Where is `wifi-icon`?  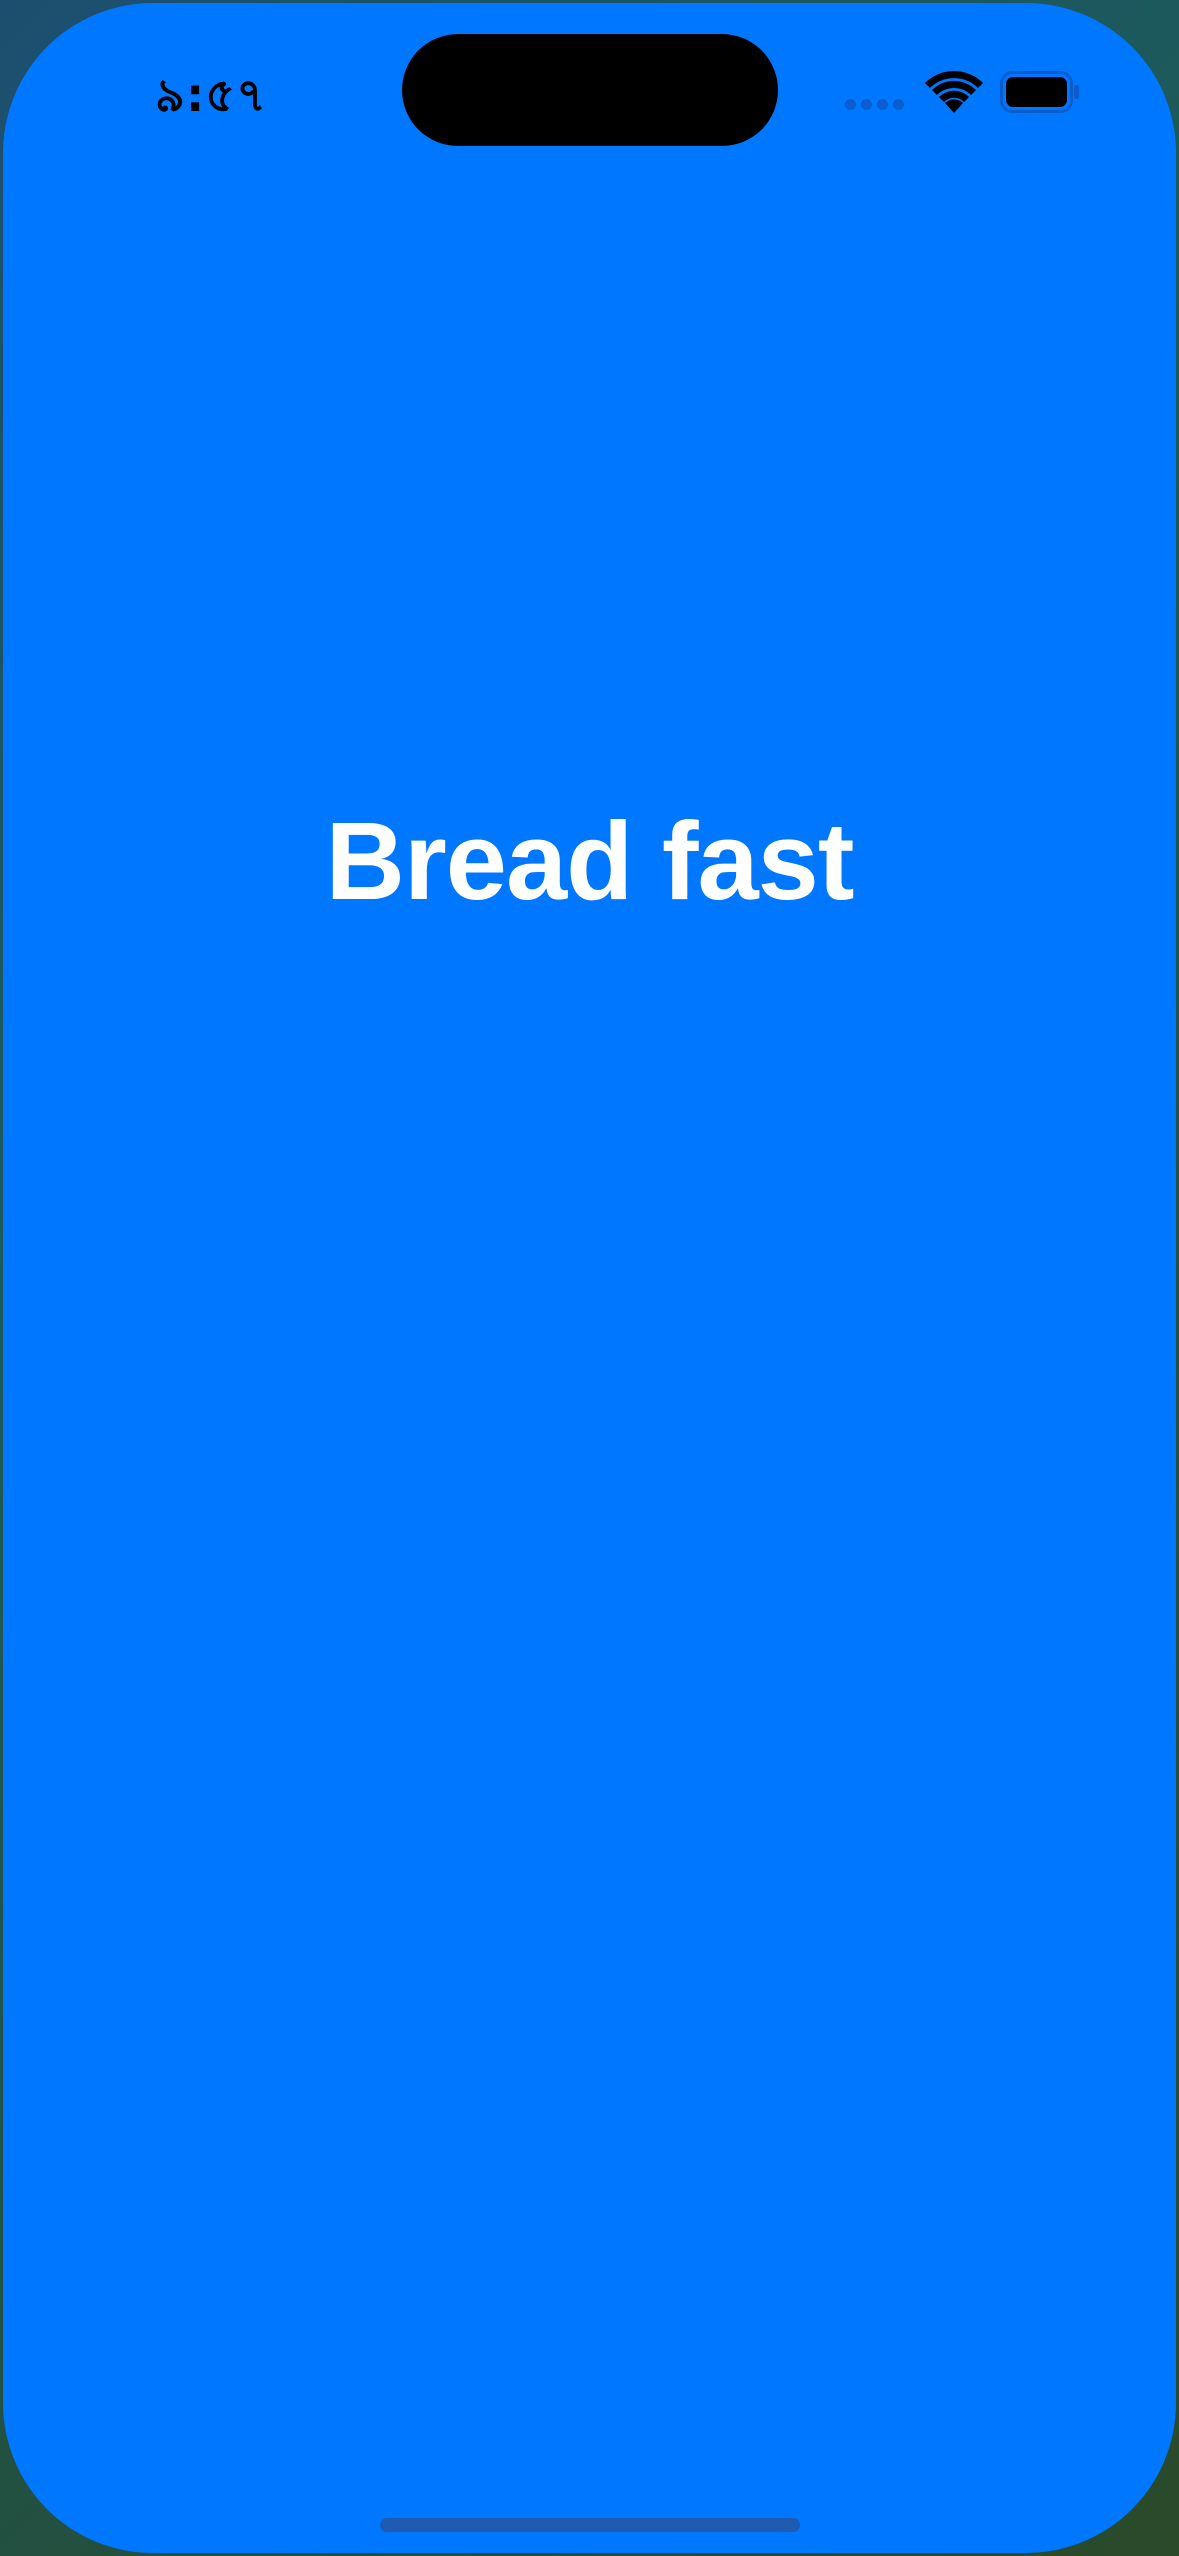
wifi-icon is located at coordinates (954, 92).